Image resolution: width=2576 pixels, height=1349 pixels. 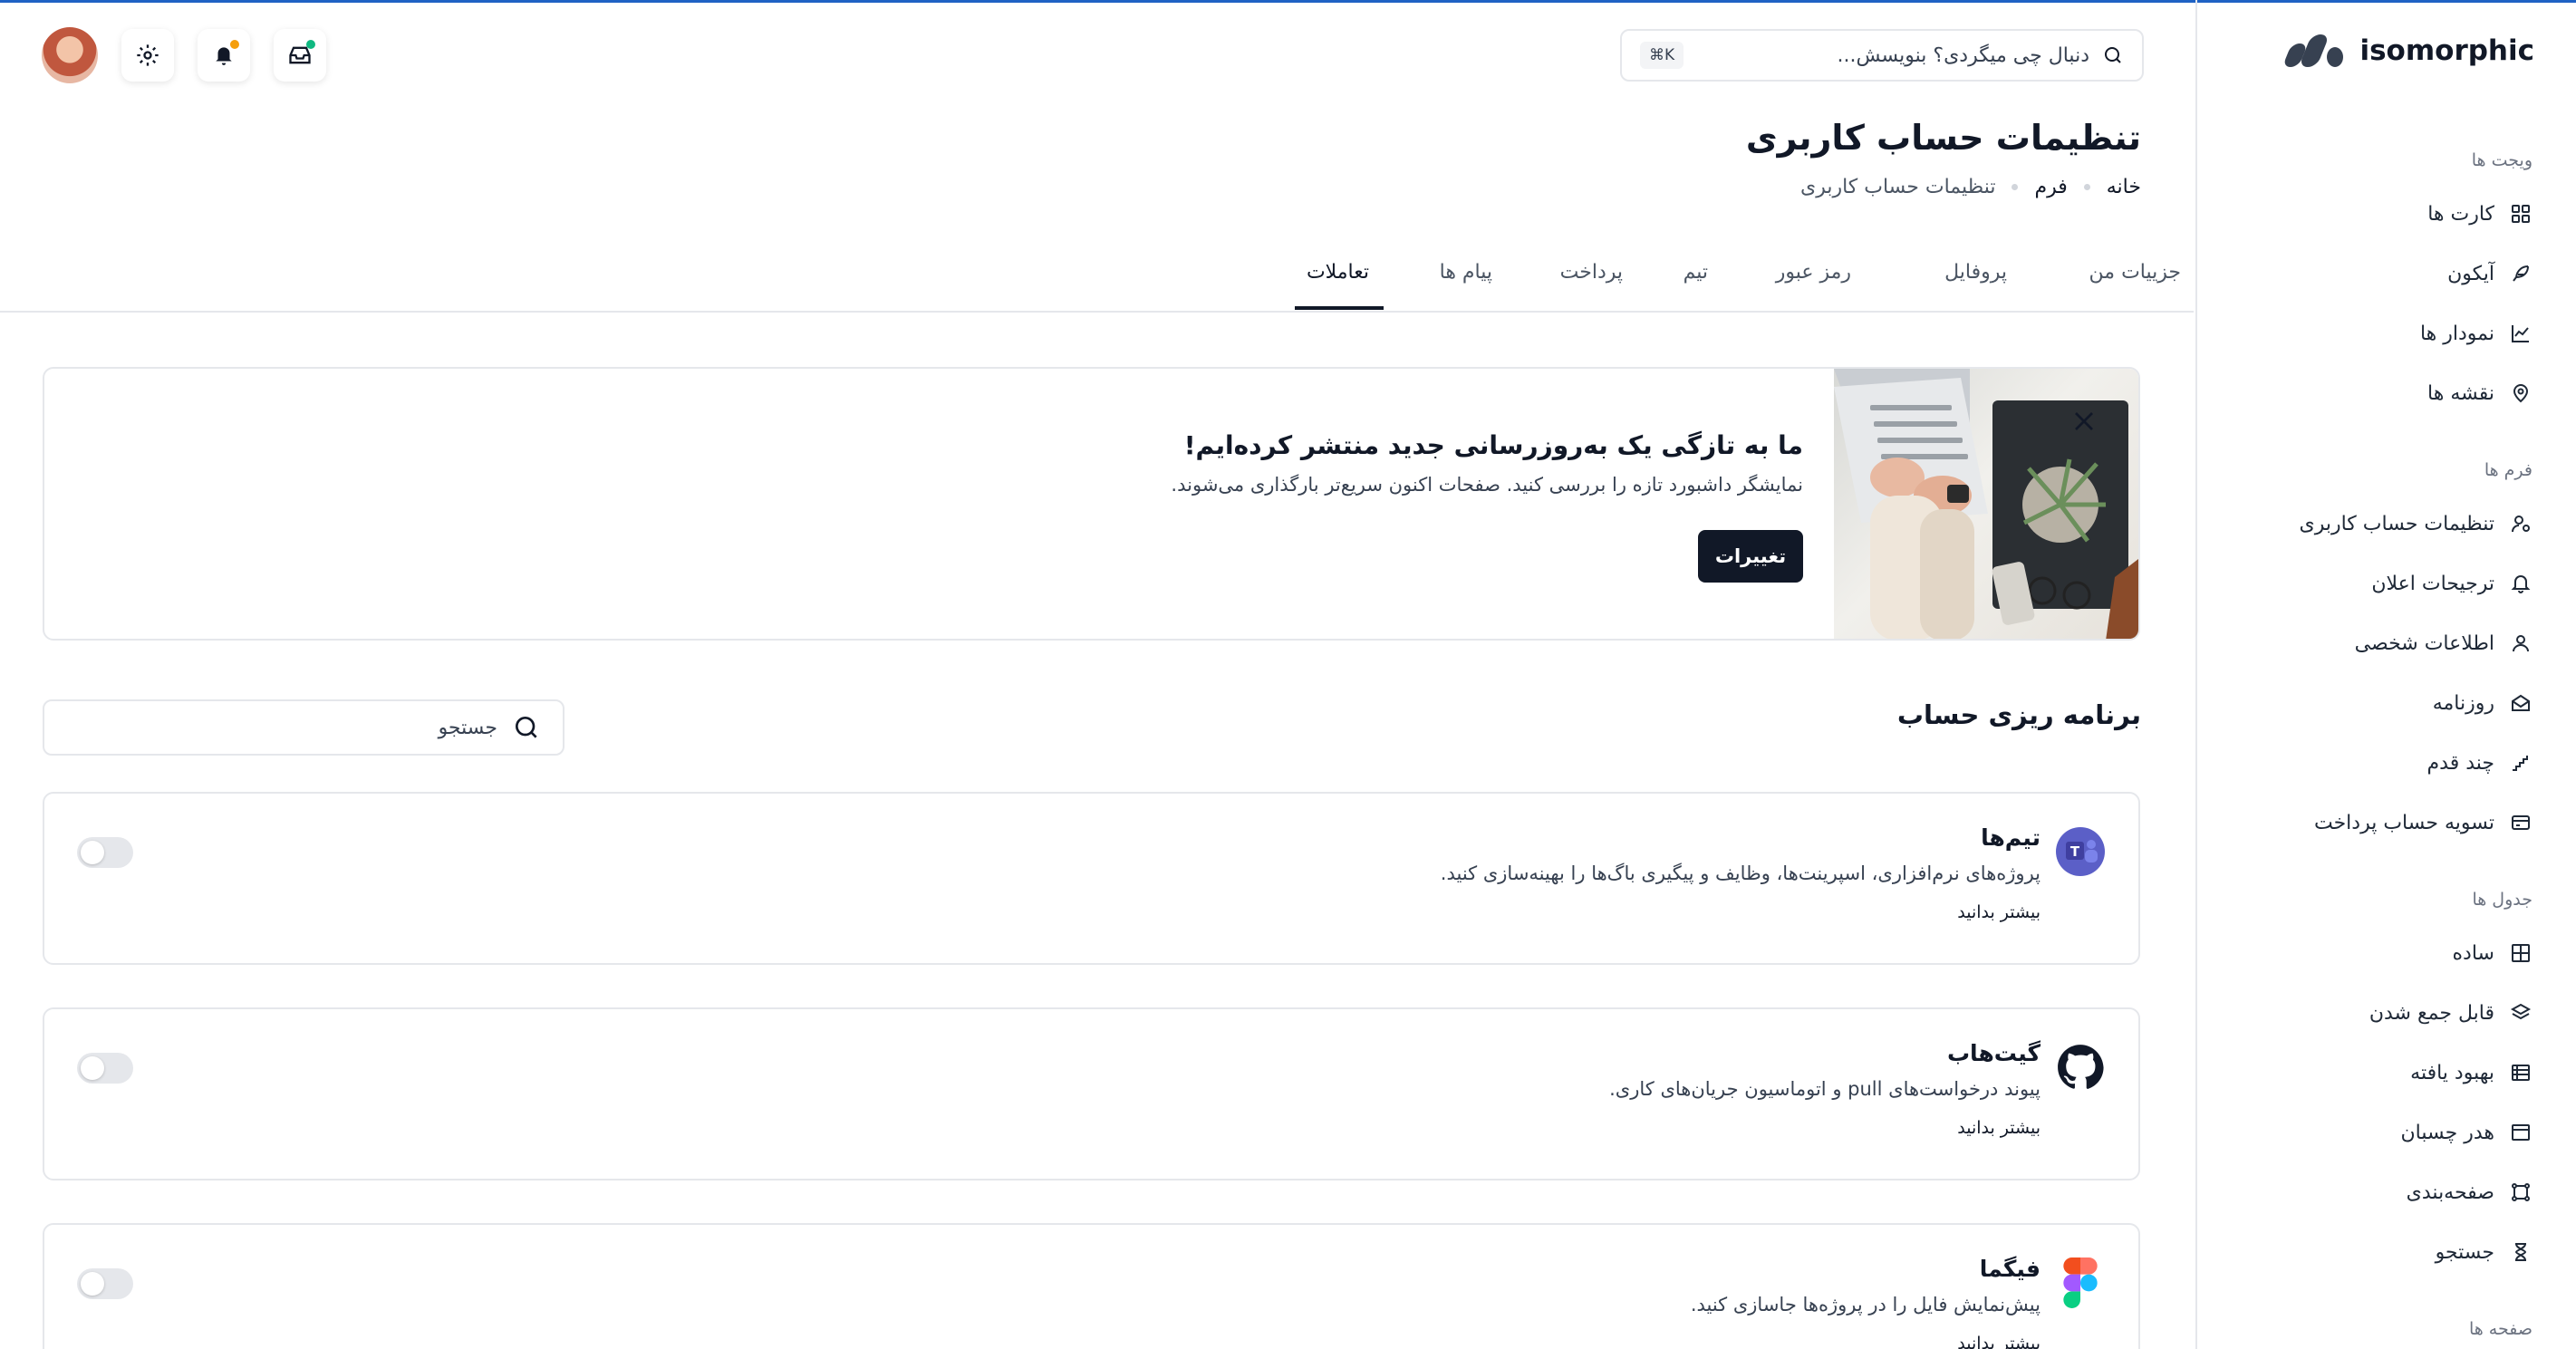 What do you see at coordinates (2446, 50) in the screenshot?
I see `brand-name: isomorphic` at bounding box center [2446, 50].